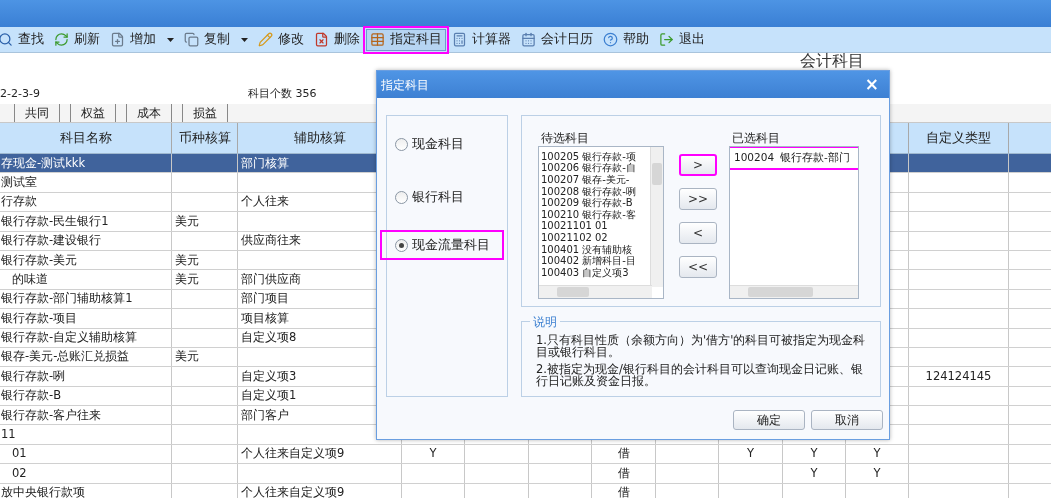 The image size is (1051, 498). I want to click on table-cell-text: 部门供应商, so click(271, 279).